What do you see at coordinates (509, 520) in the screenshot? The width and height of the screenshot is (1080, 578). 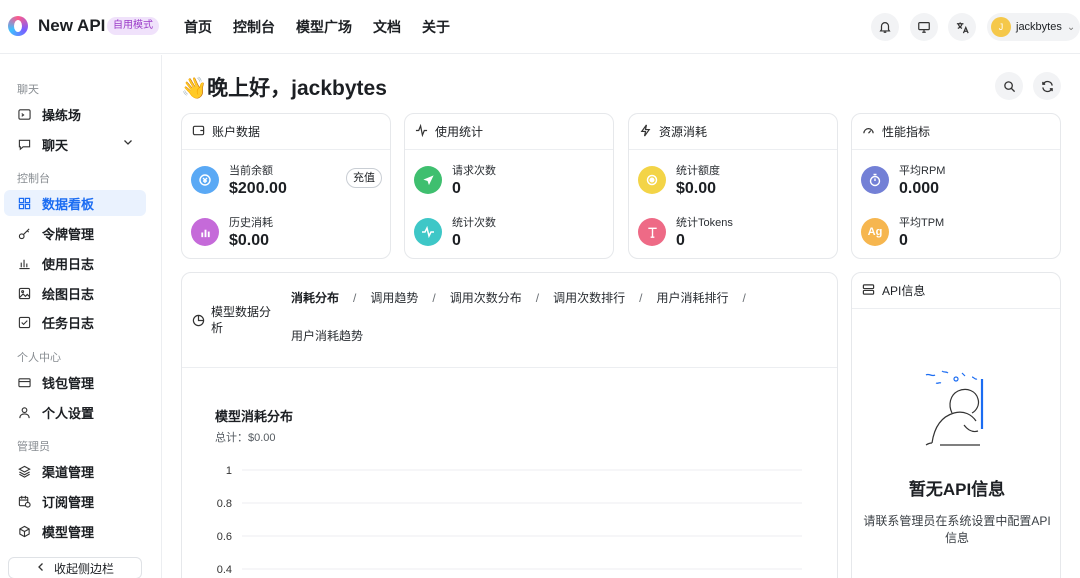 I see `consumption-chart: 1 0.8 0.6 0.4` at bounding box center [509, 520].